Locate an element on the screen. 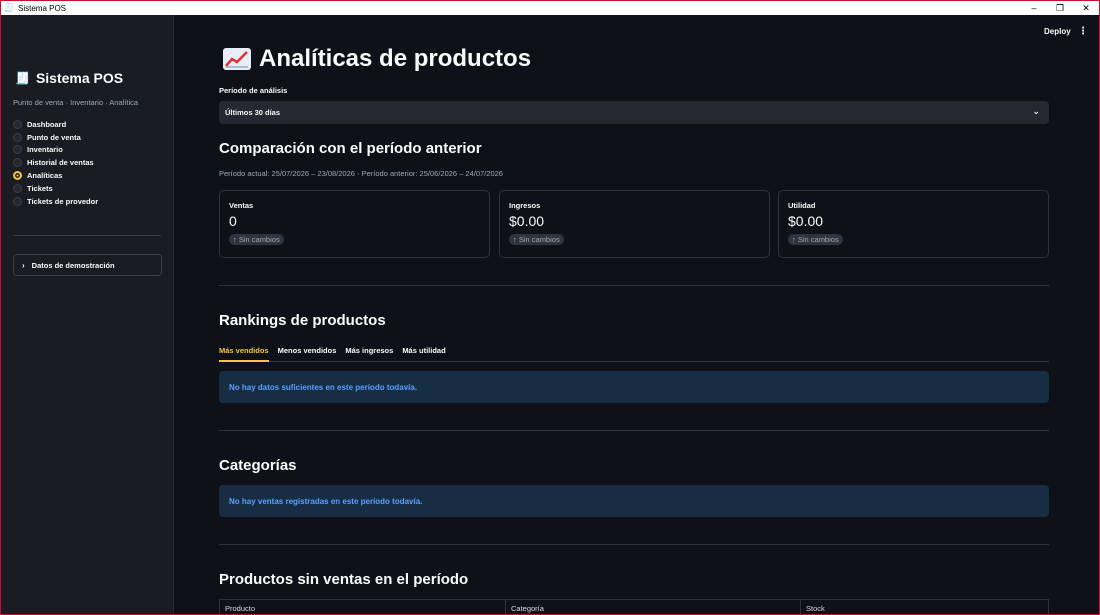  nav-item-tickets: Tickets is located at coordinates (55, 188).